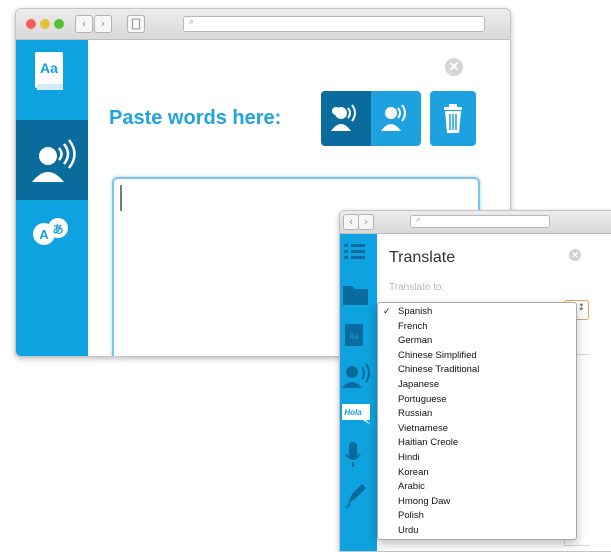 Image resolution: width=611 pixels, height=552 pixels. I want to click on zoom-window-button, so click(59, 24).